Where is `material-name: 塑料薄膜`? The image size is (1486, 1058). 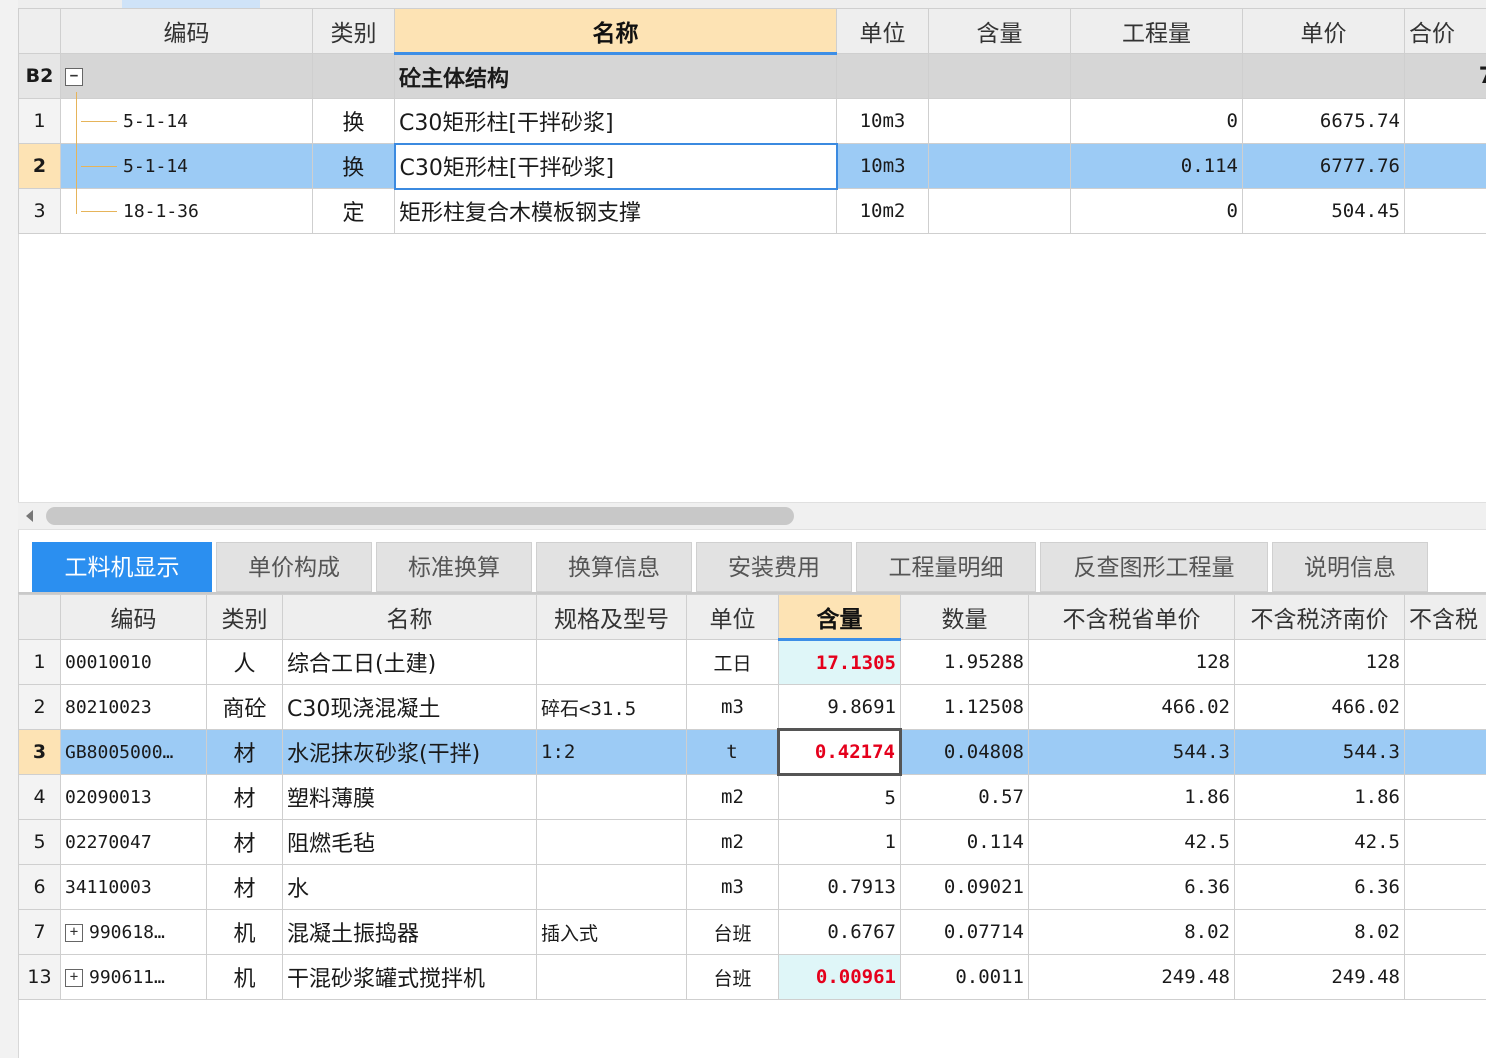
material-name: 塑料薄膜 is located at coordinates (409, 797).